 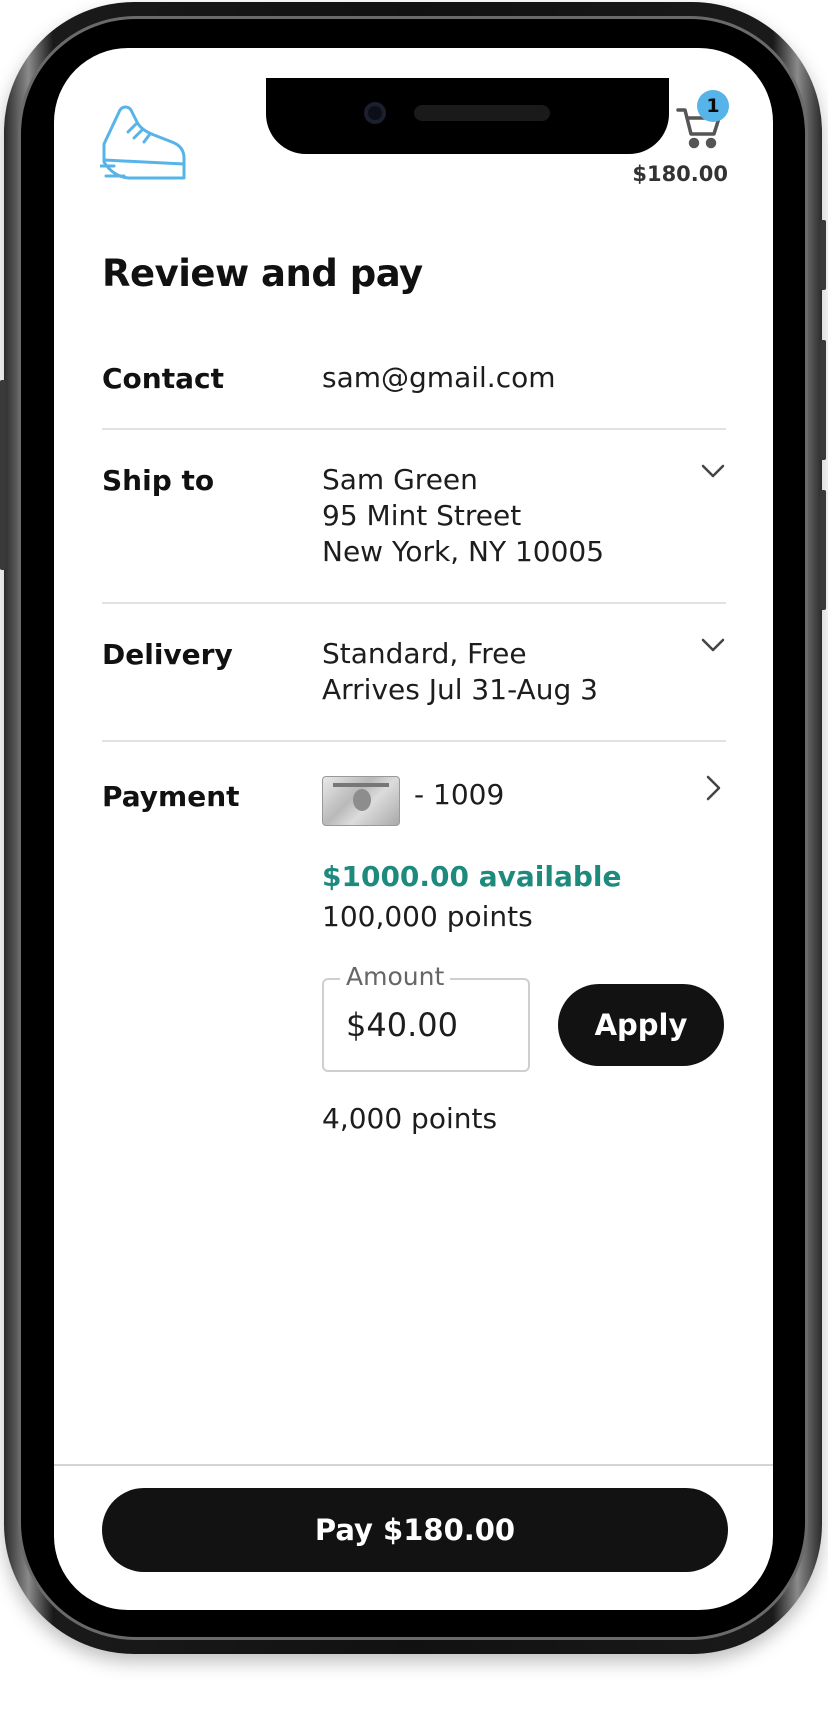 What do you see at coordinates (463, 551) in the screenshot?
I see `ship-to-city: New York, NY 10005` at bounding box center [463, 551].